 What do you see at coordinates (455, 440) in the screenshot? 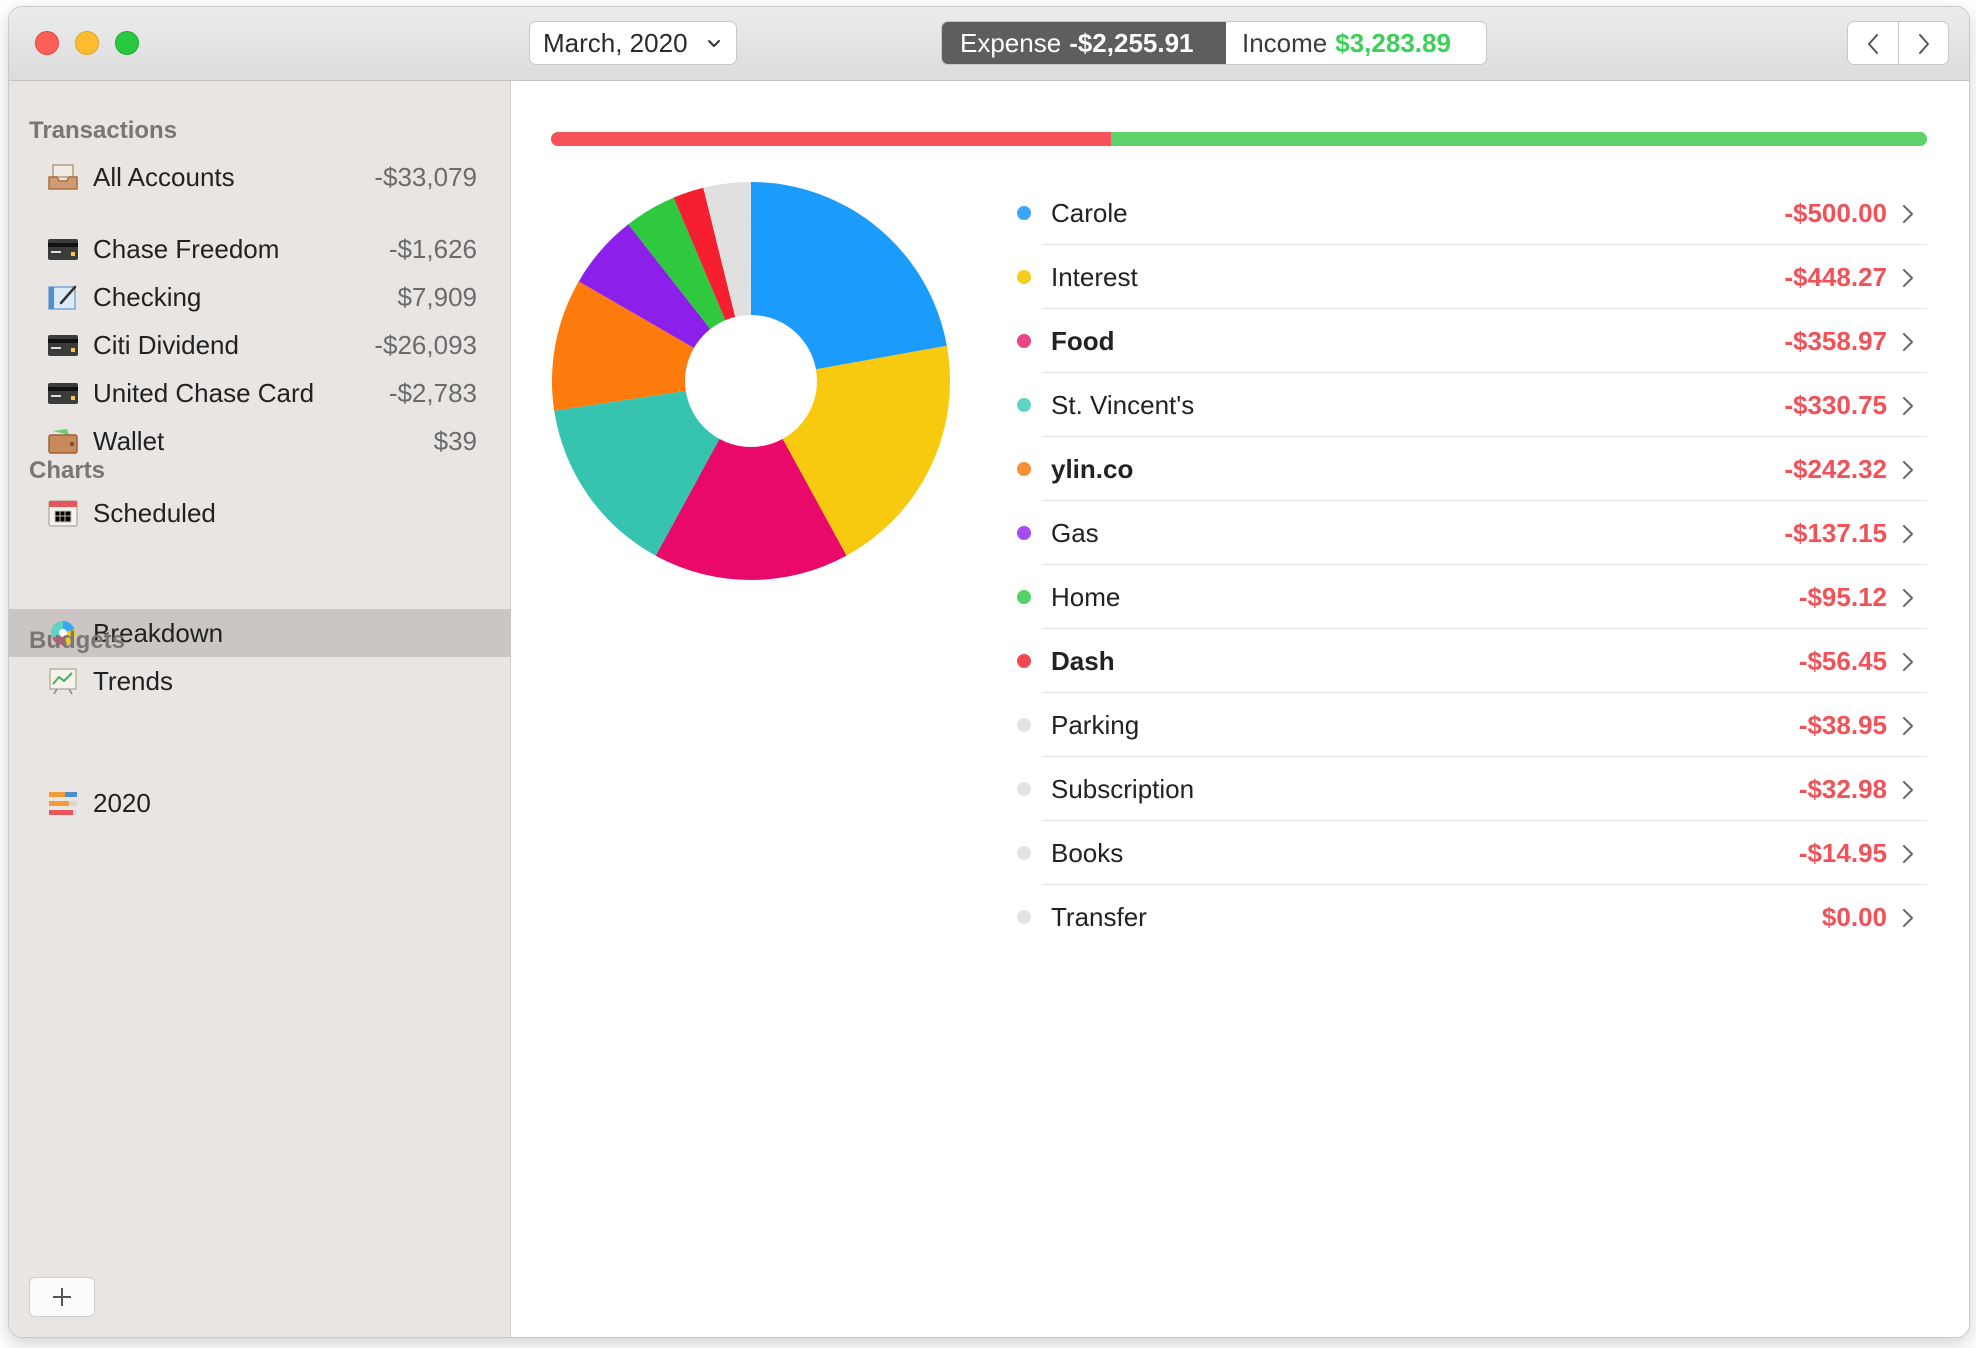
I see `account-balance: $39` at bounding box center [455, 440].